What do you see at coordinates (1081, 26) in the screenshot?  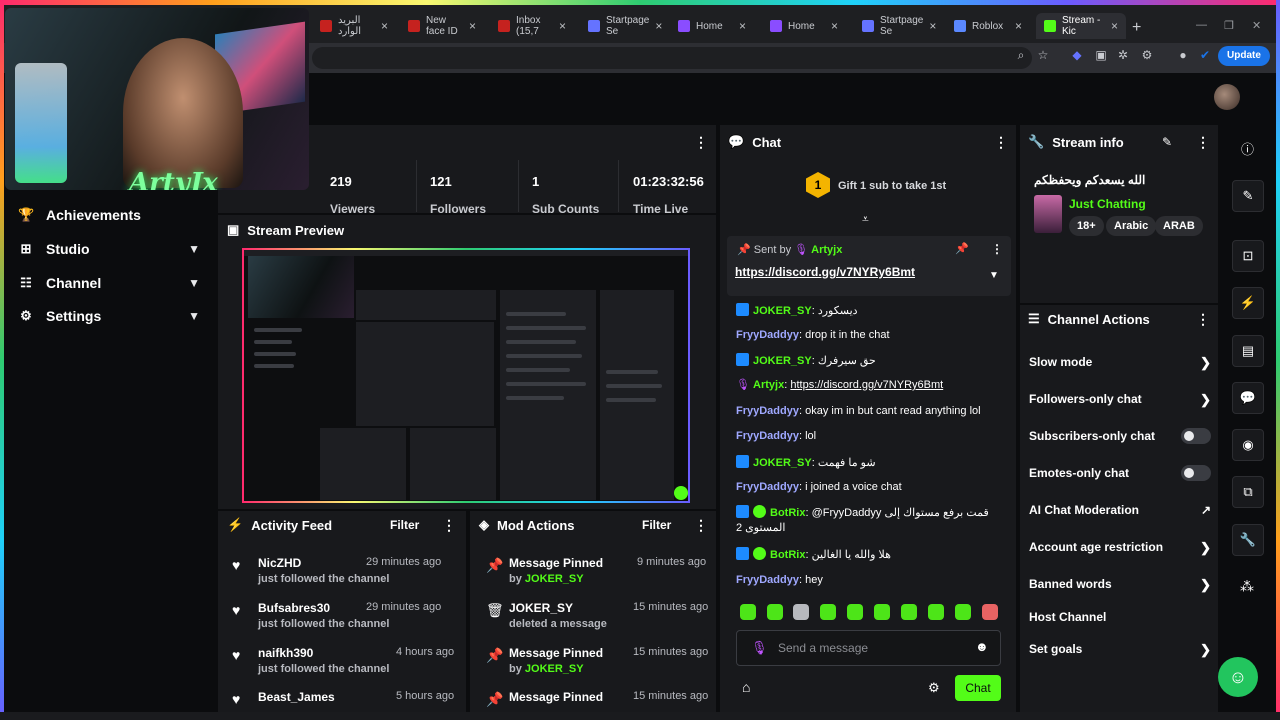 I see `browser-tab-active: Stream - Kic ×` at bounding box center [1081, 26].